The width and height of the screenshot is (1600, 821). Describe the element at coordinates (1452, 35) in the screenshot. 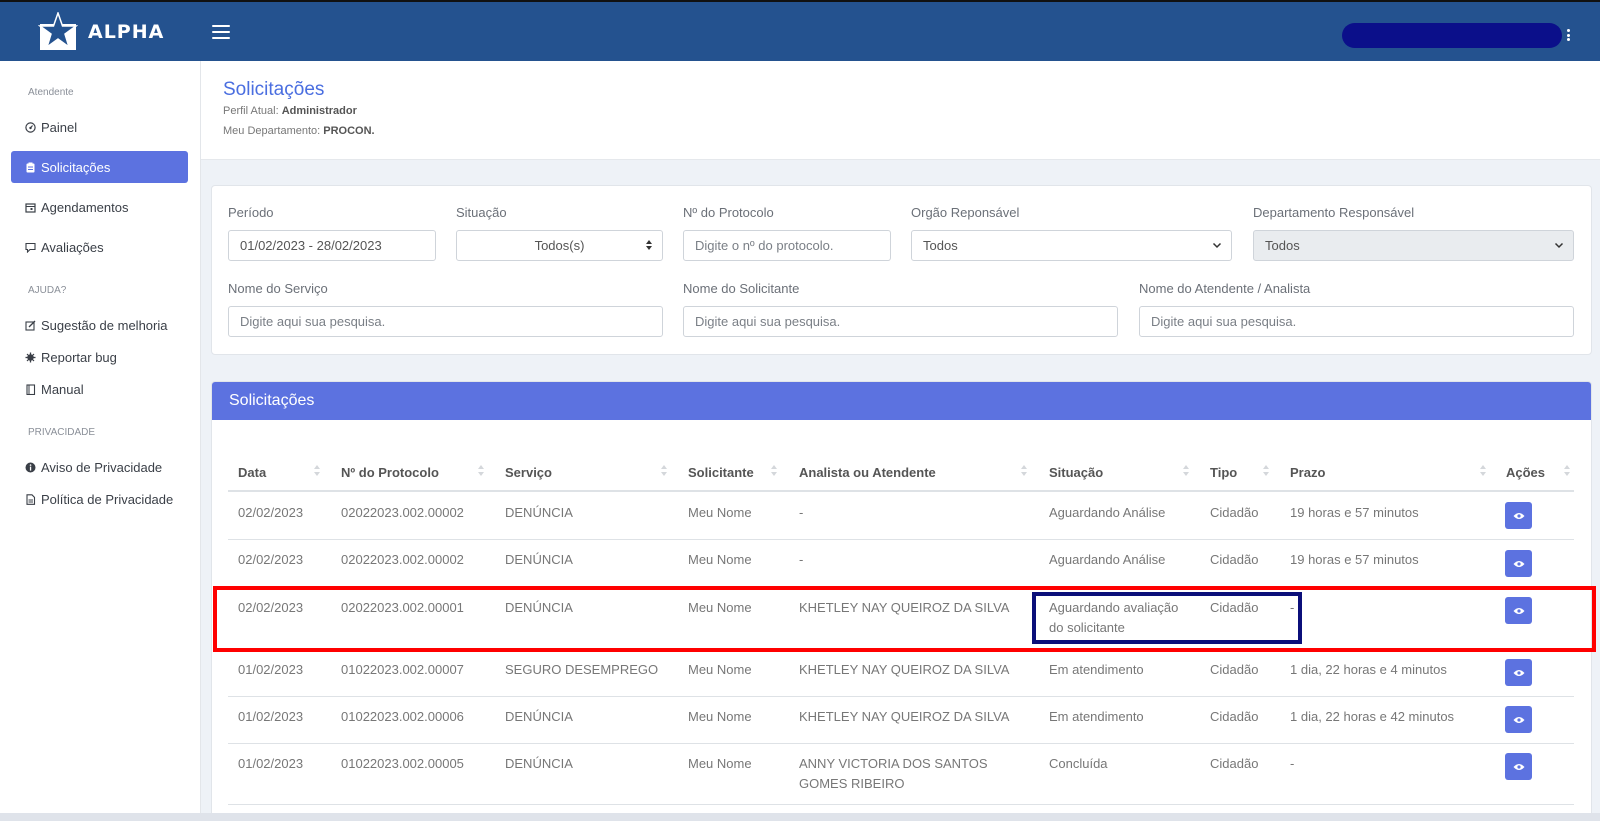

I see `user-menu` at that location.